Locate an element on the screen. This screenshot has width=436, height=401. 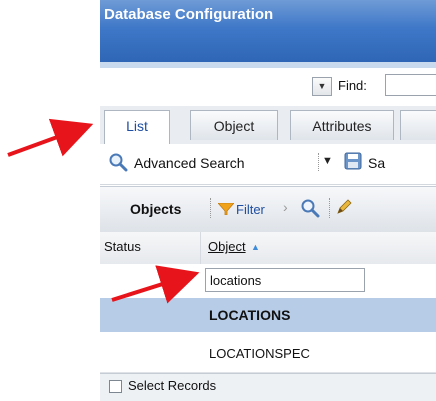
find-input is located at coordinates (410, 85).